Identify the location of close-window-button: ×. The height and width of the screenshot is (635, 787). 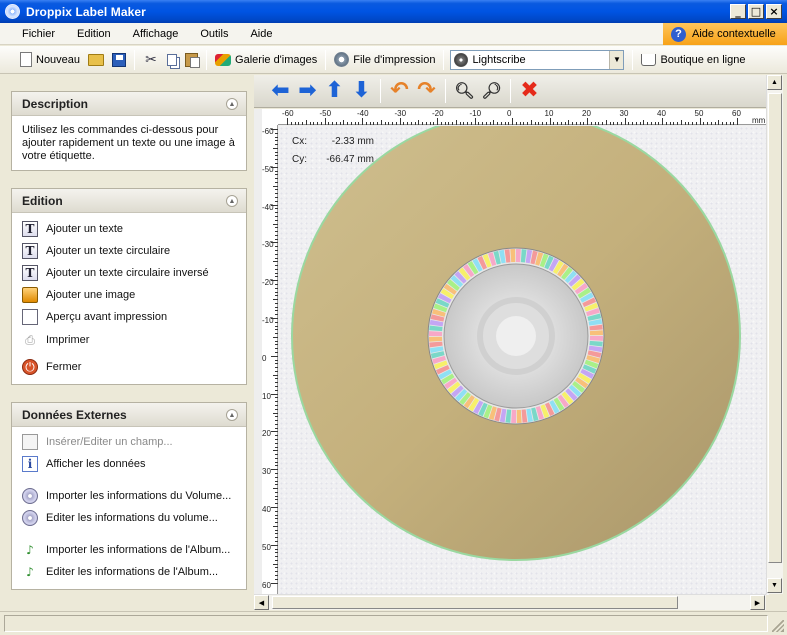
(774, 11).